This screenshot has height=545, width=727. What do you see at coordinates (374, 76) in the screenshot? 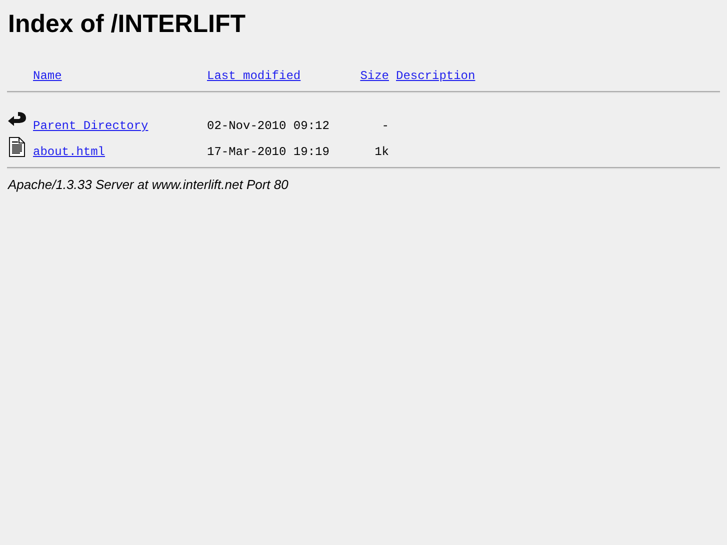
I see `column-header-link: Size` at bounding box center [374, 76].